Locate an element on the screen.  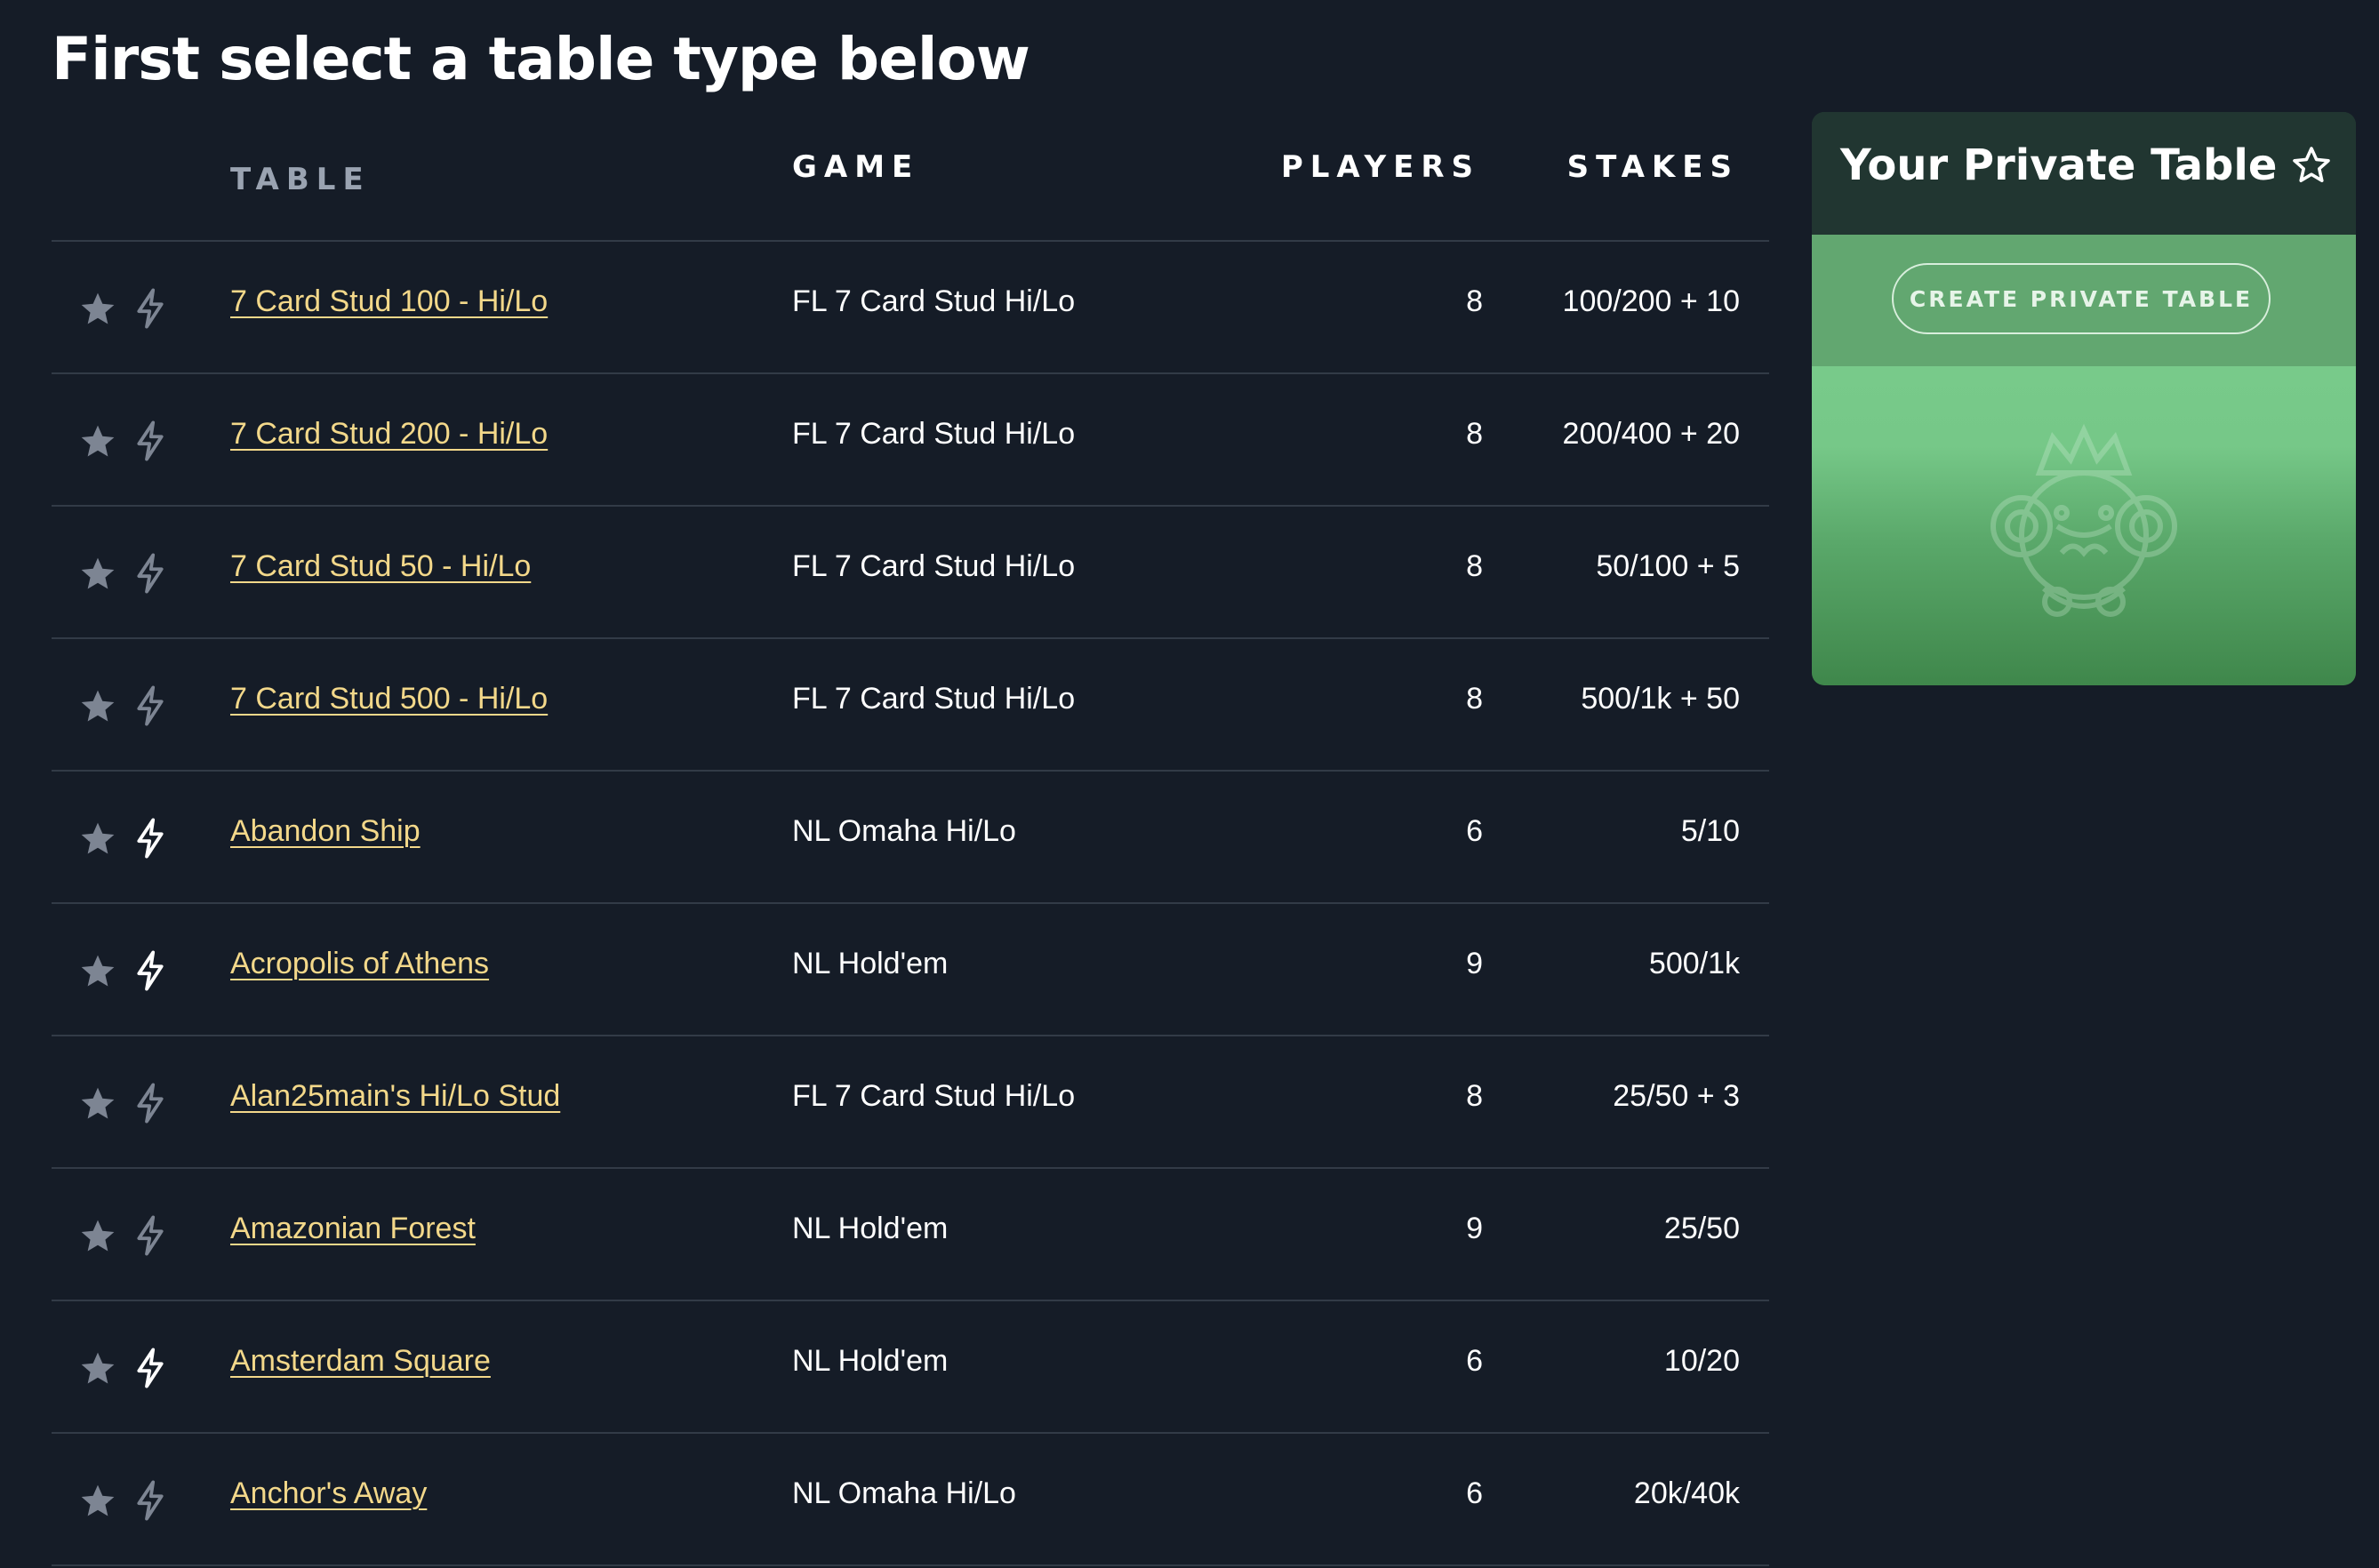
table-row: Abandon Ship NL Omaha Hi/Lo 6 5/10 is located at coordinates (910, 838).